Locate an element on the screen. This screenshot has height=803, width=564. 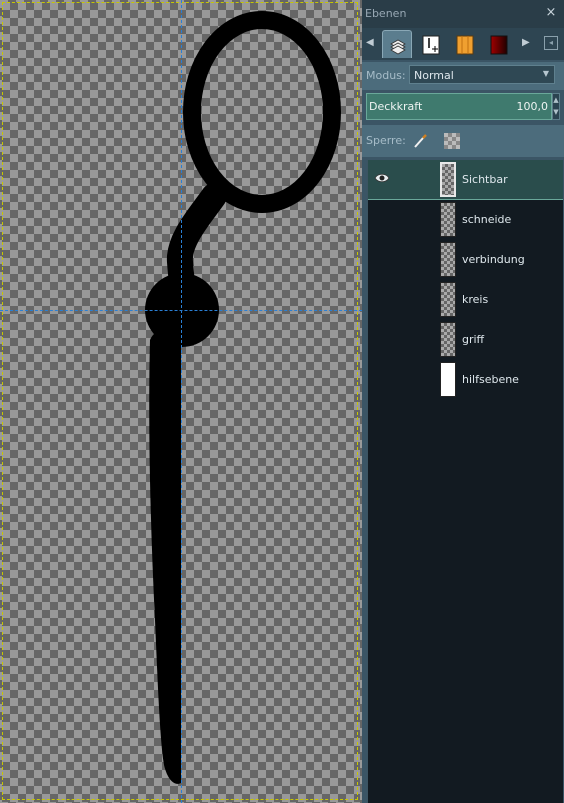
layer-row: griff is located at coordinates (465, 340).